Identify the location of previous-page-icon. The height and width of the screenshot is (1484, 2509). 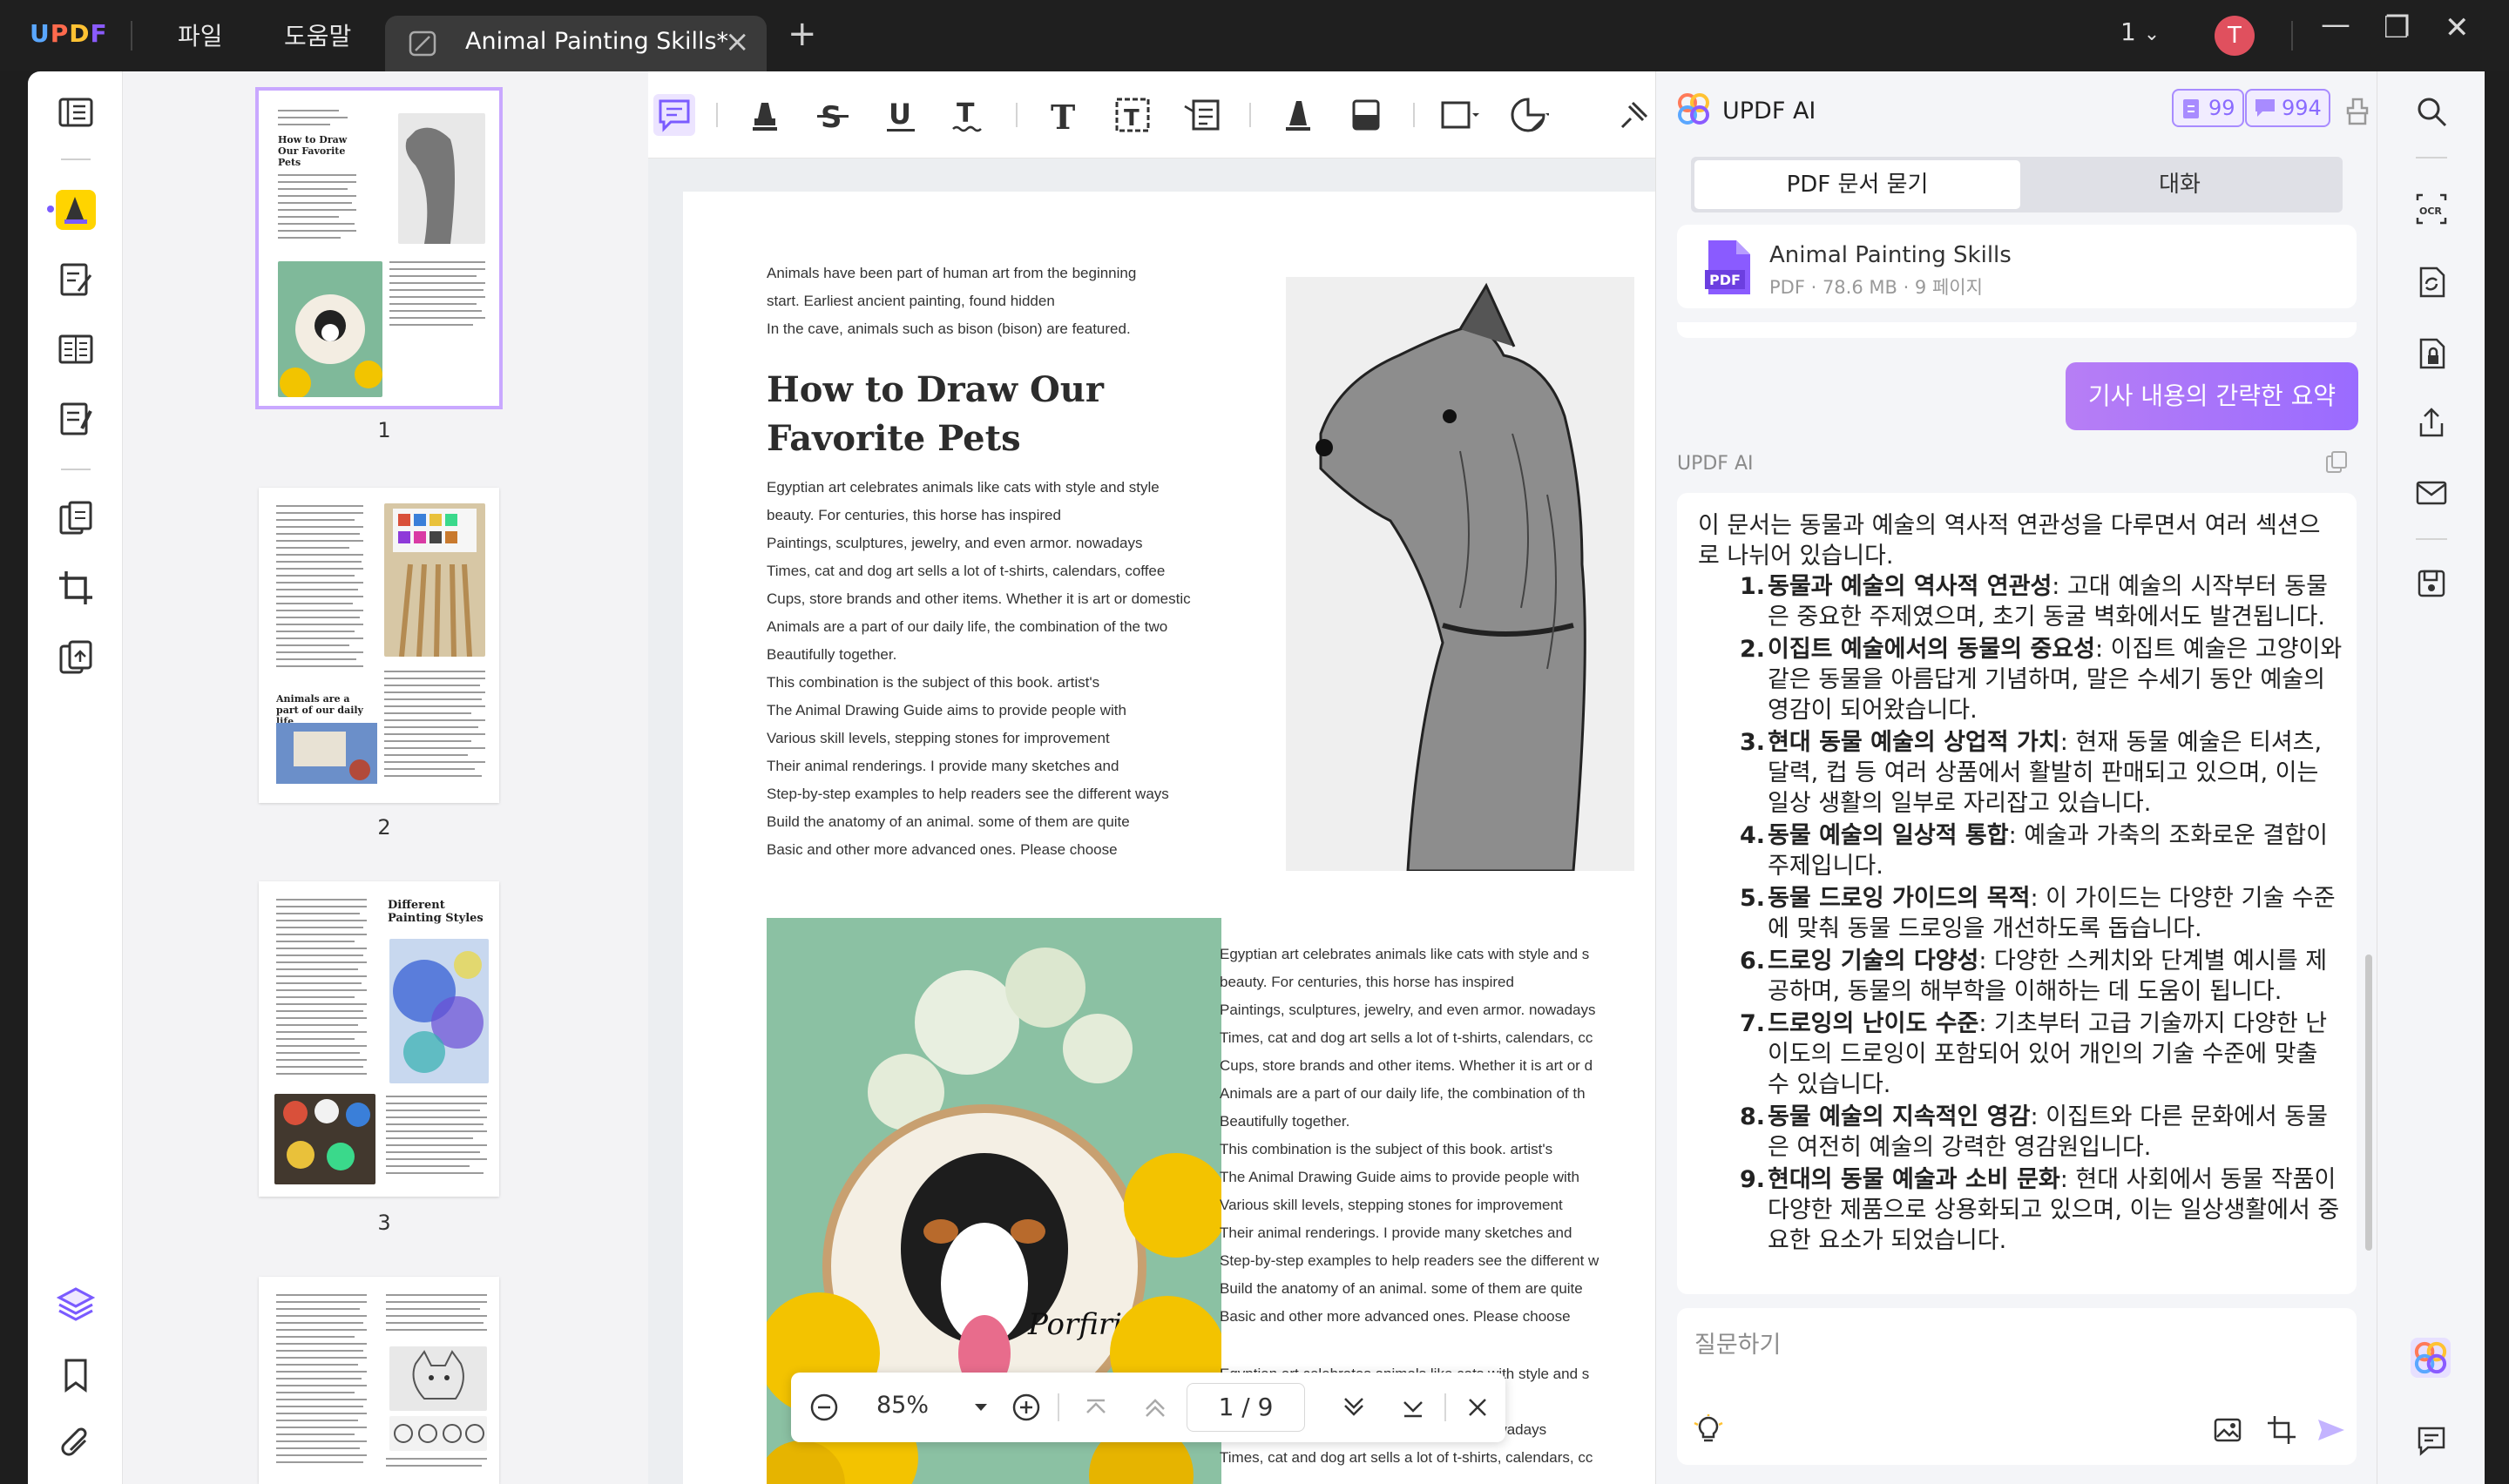
(1155, 1408).